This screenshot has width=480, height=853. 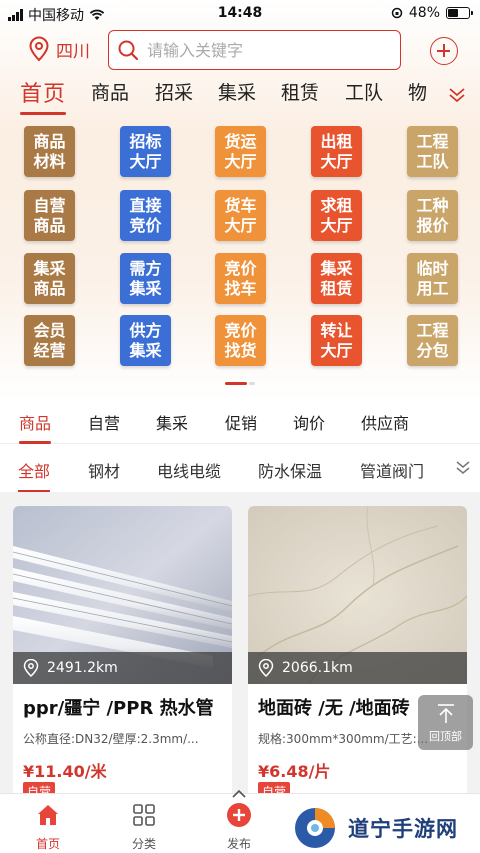 What do you see at coordinates (49, 205) in the screenshot?
I see `grid-tile-label: 自营` at bounding box center [49, 205].